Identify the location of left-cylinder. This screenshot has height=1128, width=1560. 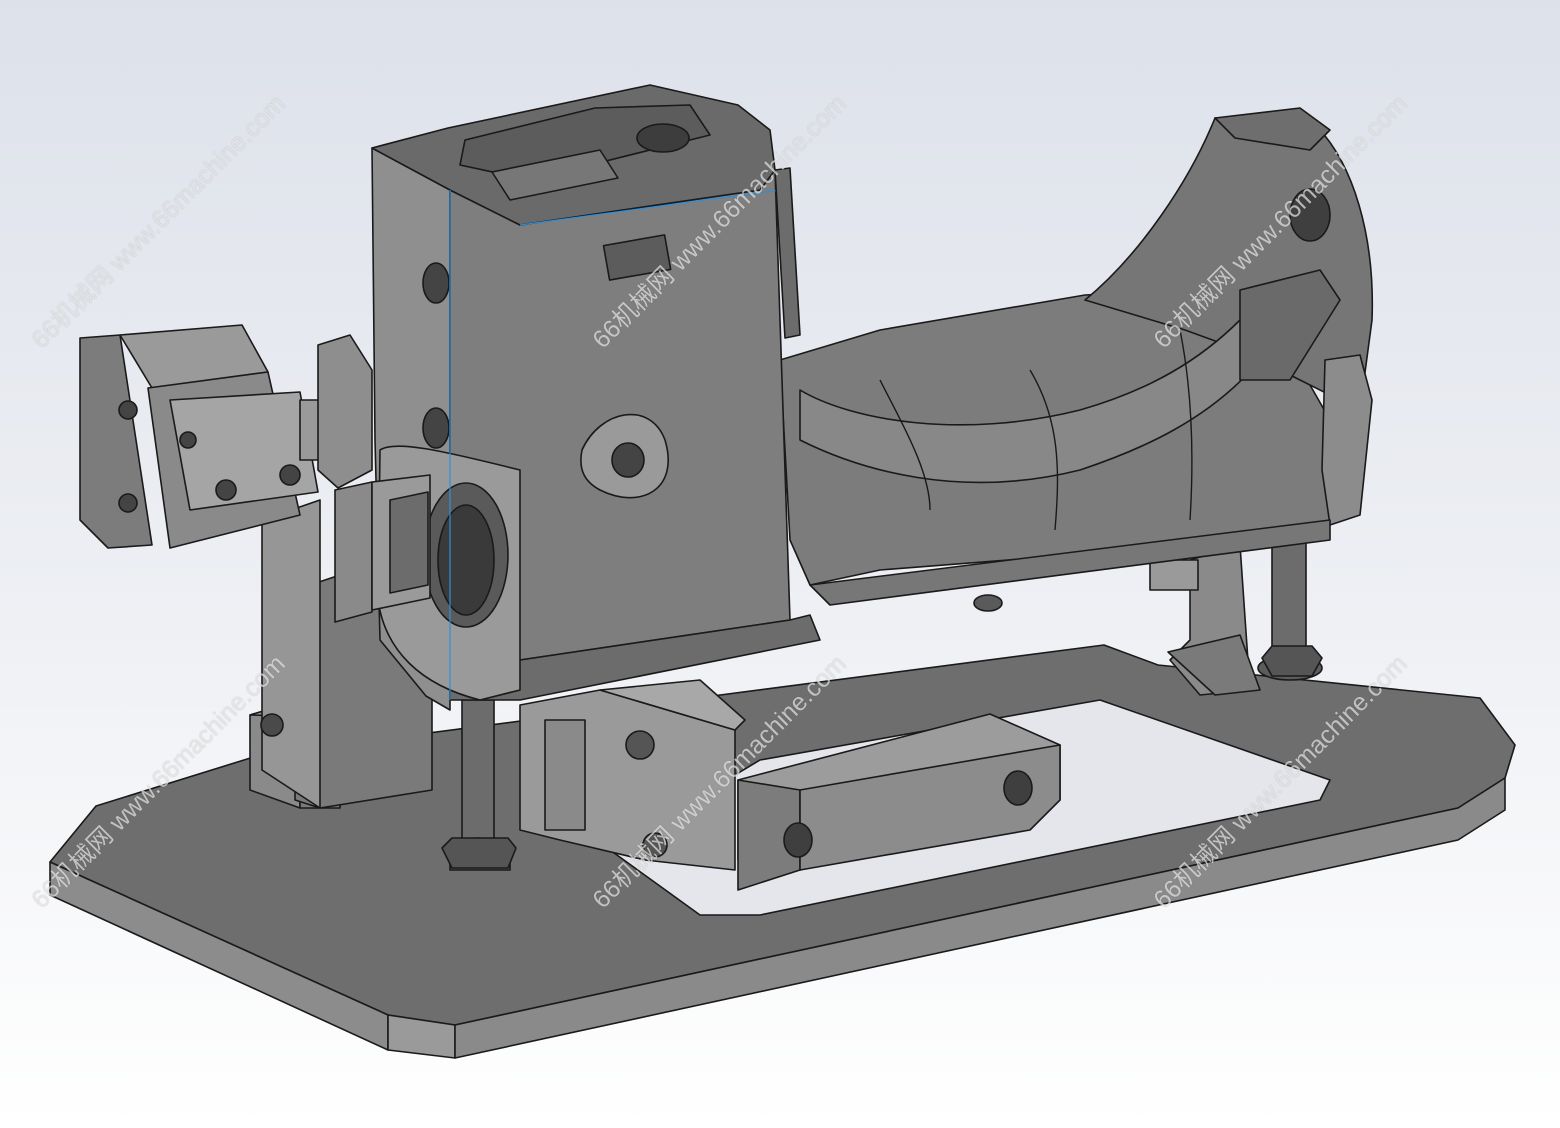
(226, 436).